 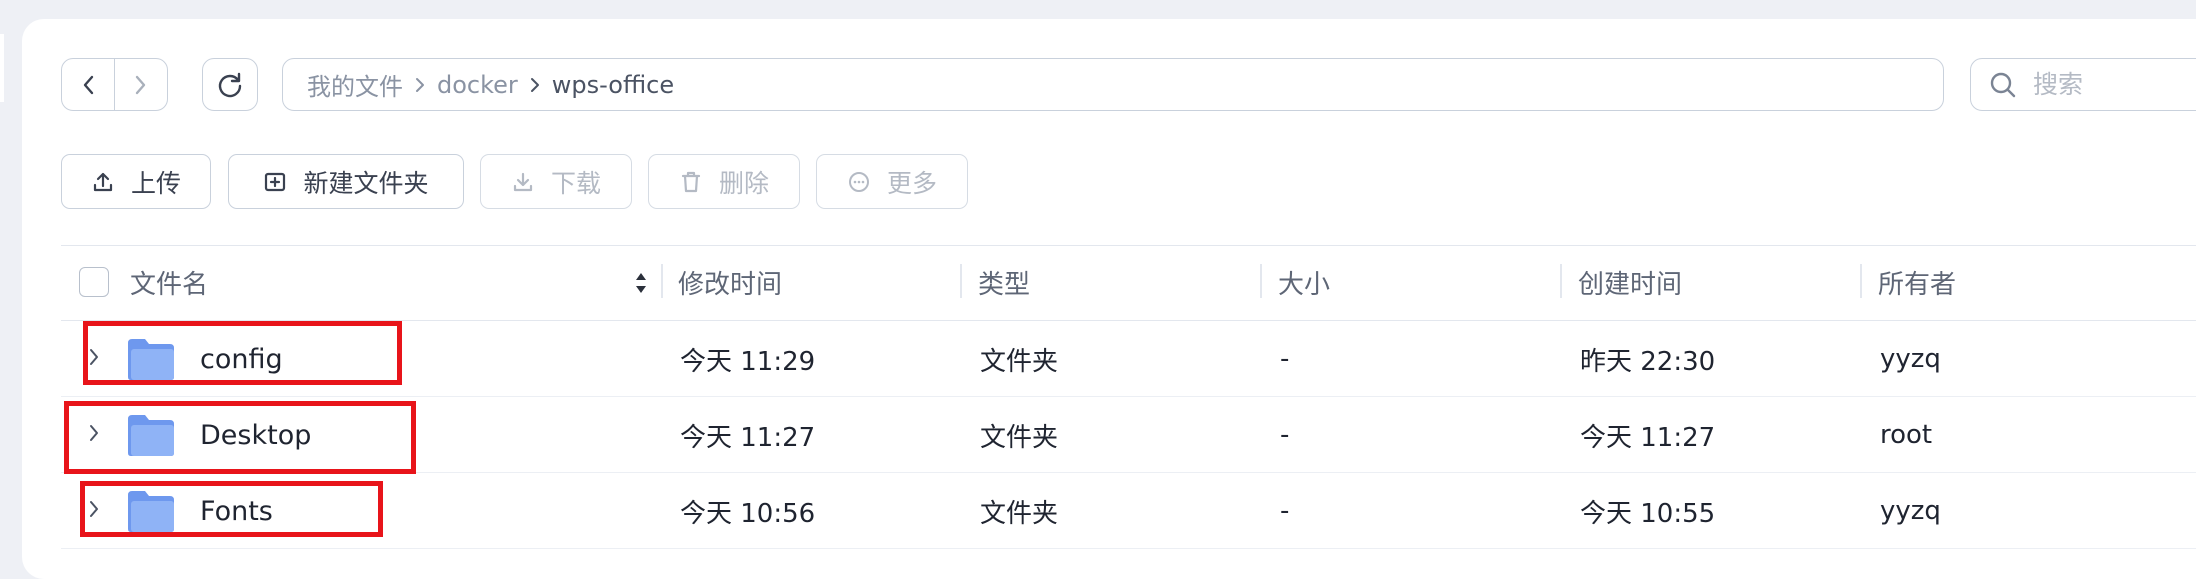 What do you see at coordinates (911, 183) in the screenshot?
I see `more-label: 更多` at bounding box center [911, 183].